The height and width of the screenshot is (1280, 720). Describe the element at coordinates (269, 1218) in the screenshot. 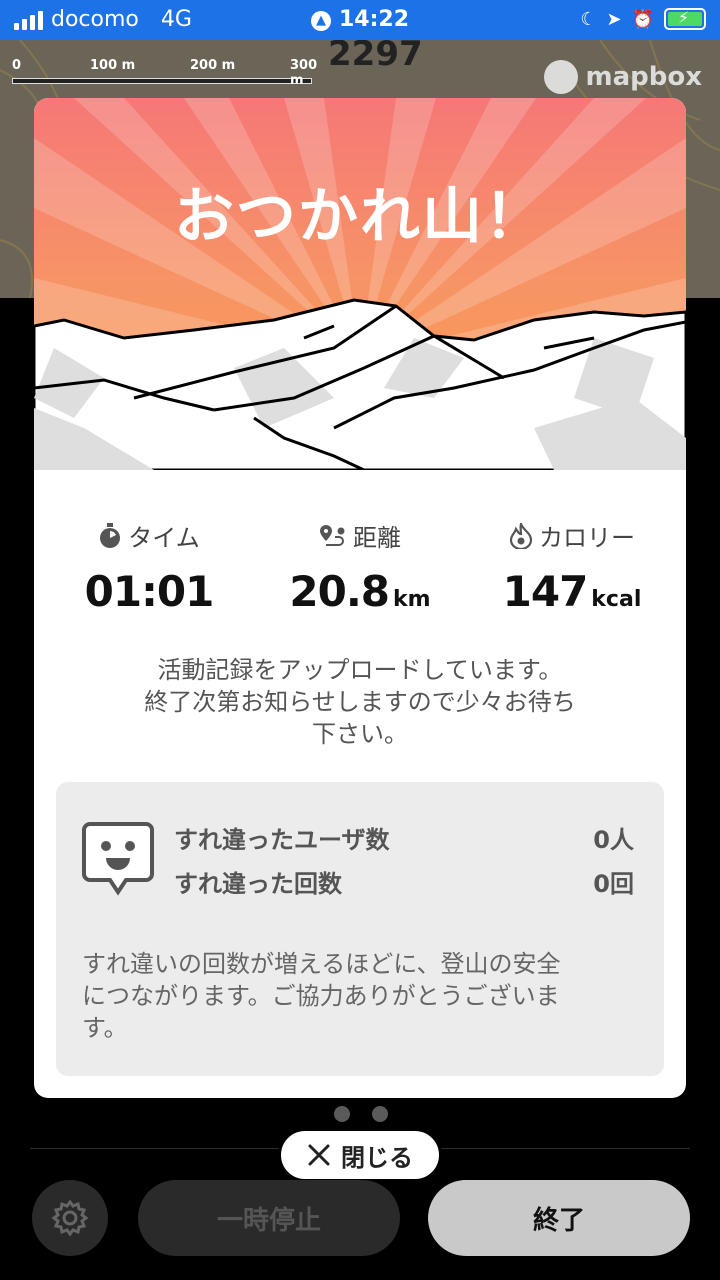

I see `pause-button: 一時停止` at that location.